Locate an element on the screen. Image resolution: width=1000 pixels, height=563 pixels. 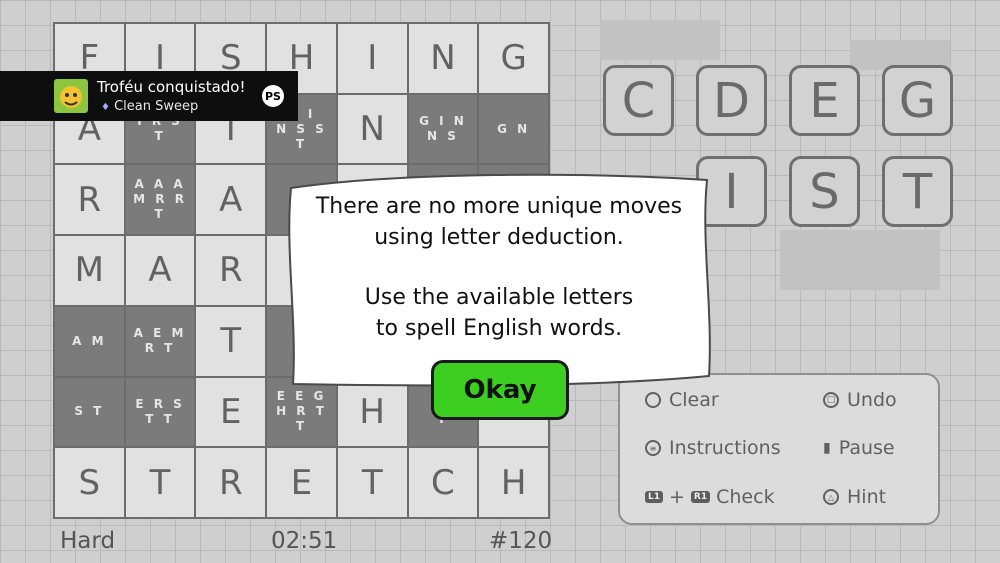
letter-tile: D is located at coordinates (731, 100).